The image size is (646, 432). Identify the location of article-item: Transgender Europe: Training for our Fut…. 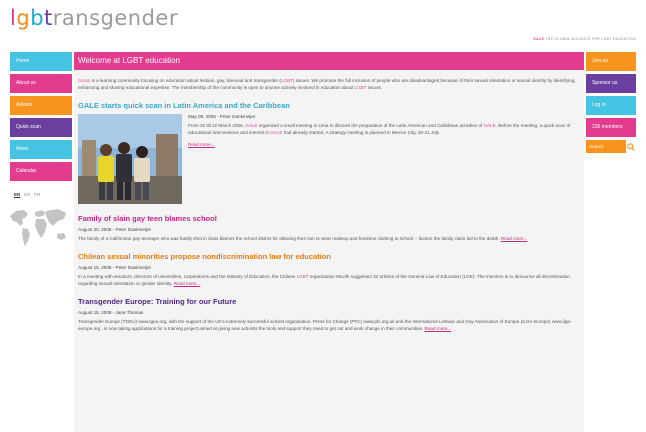
(329, 314).